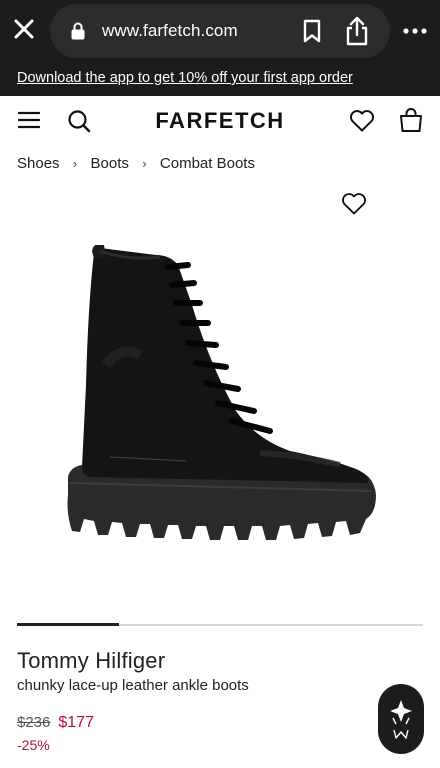  I want to click on discount-badge: -25%, so click(33, 745).